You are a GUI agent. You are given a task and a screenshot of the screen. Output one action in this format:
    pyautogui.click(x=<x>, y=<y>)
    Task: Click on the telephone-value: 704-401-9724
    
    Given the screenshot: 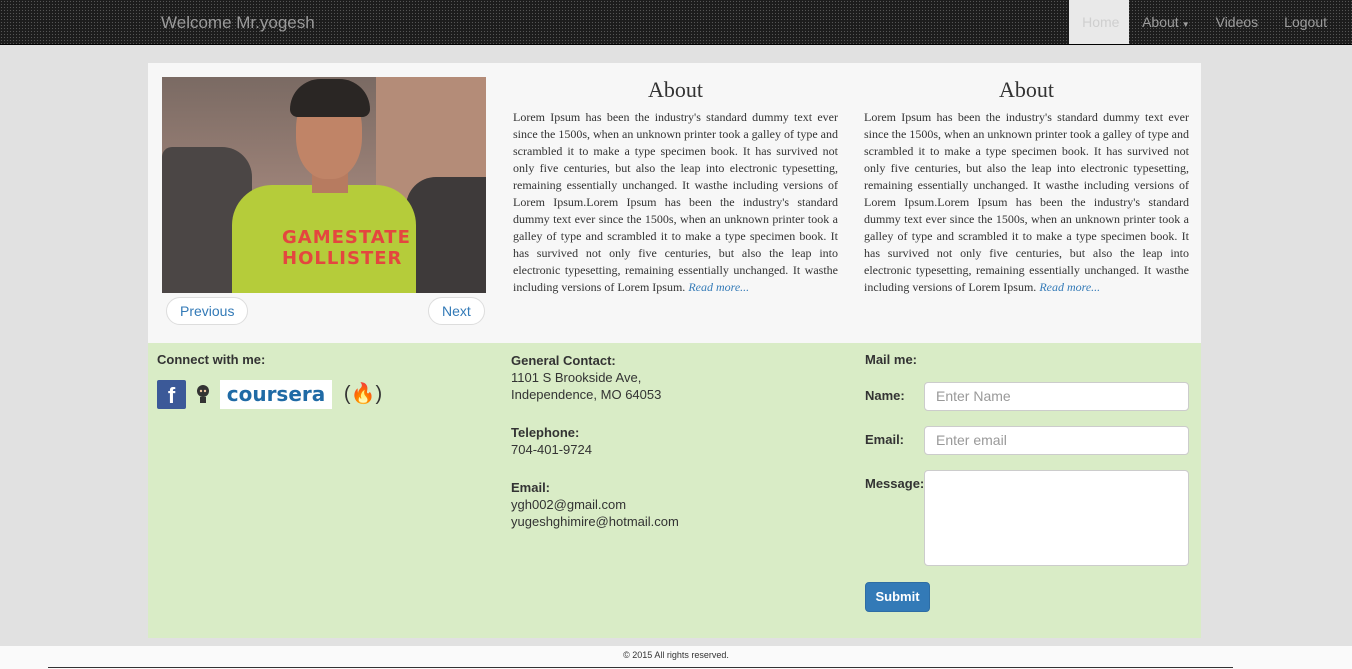 What is the action you would take?
    pyautogui.click(x=551, y=449)
    